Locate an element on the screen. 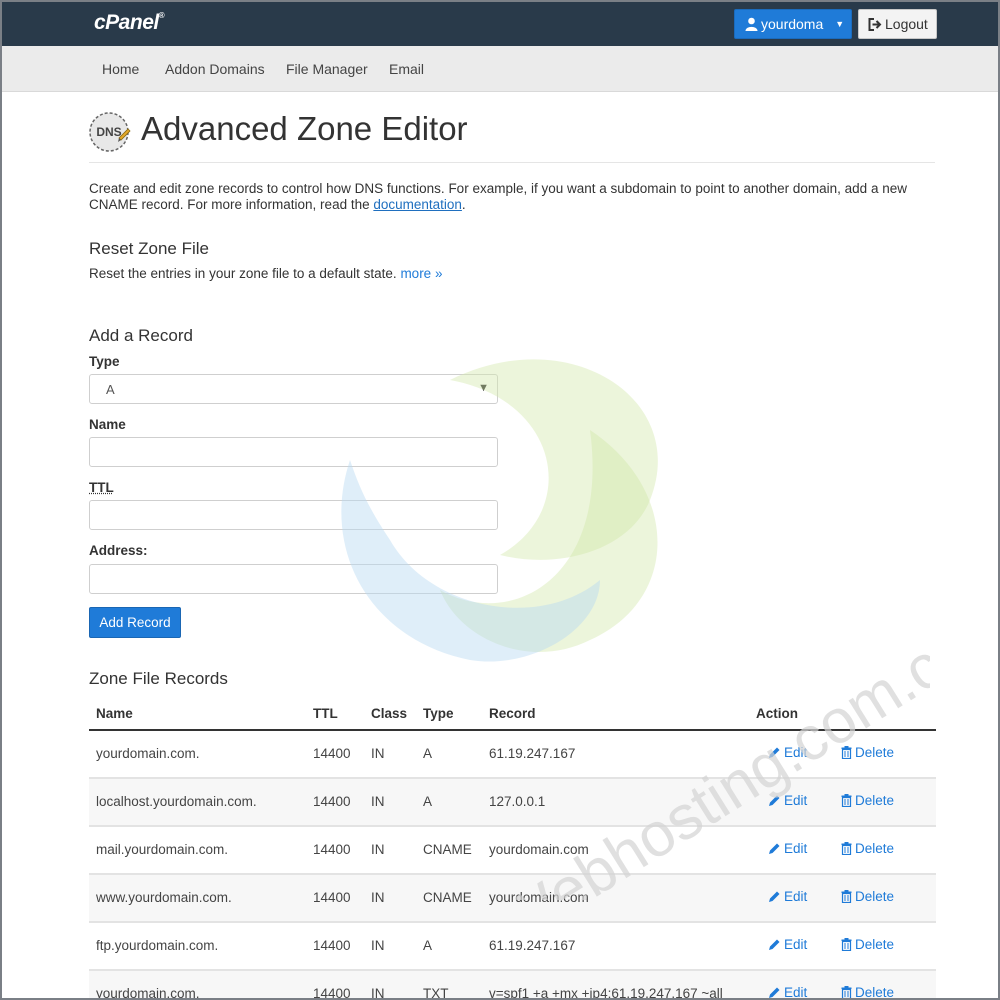  logout-button: Logout is located at coordinates (897, 24).